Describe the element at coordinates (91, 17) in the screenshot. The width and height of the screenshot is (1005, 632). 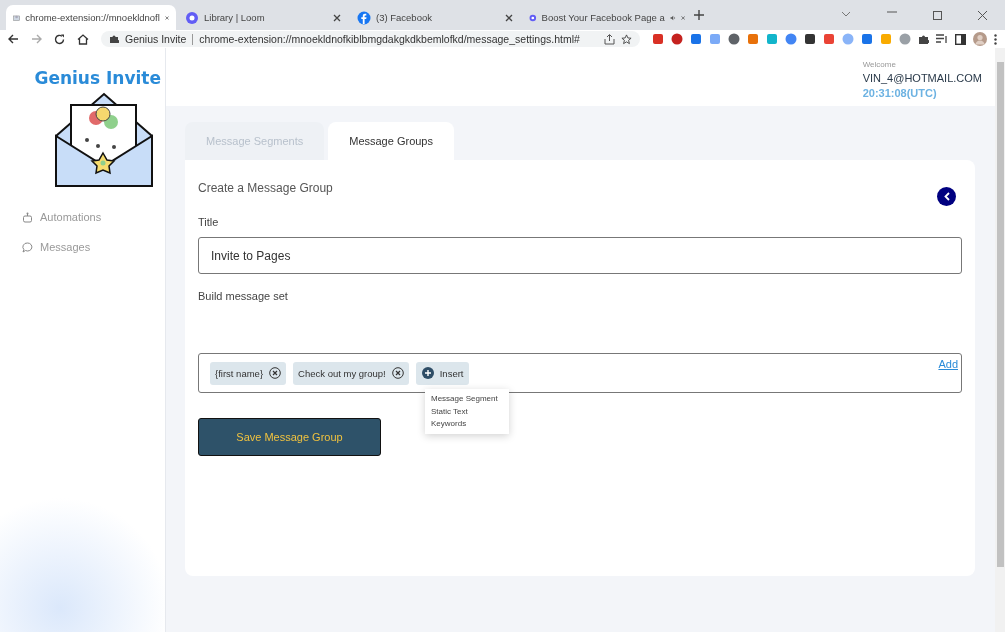
I see `browser-tab: chrome-extension://mnoekldnofl` at that location.